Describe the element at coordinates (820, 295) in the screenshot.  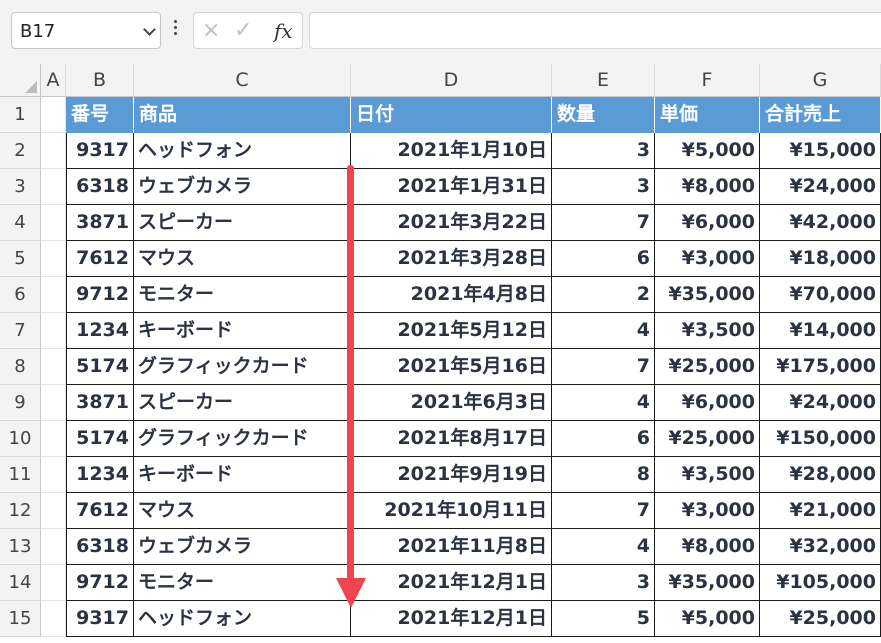
I see `table-cell: ¥70,000` at that location.